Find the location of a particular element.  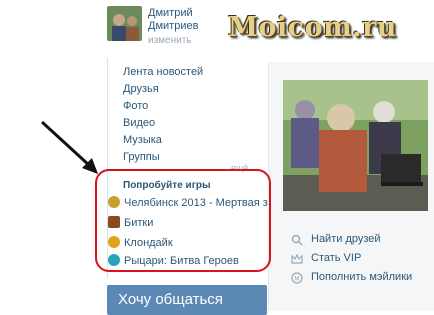

user-first-name: Дмитрий is located at coordinates (170, 13).